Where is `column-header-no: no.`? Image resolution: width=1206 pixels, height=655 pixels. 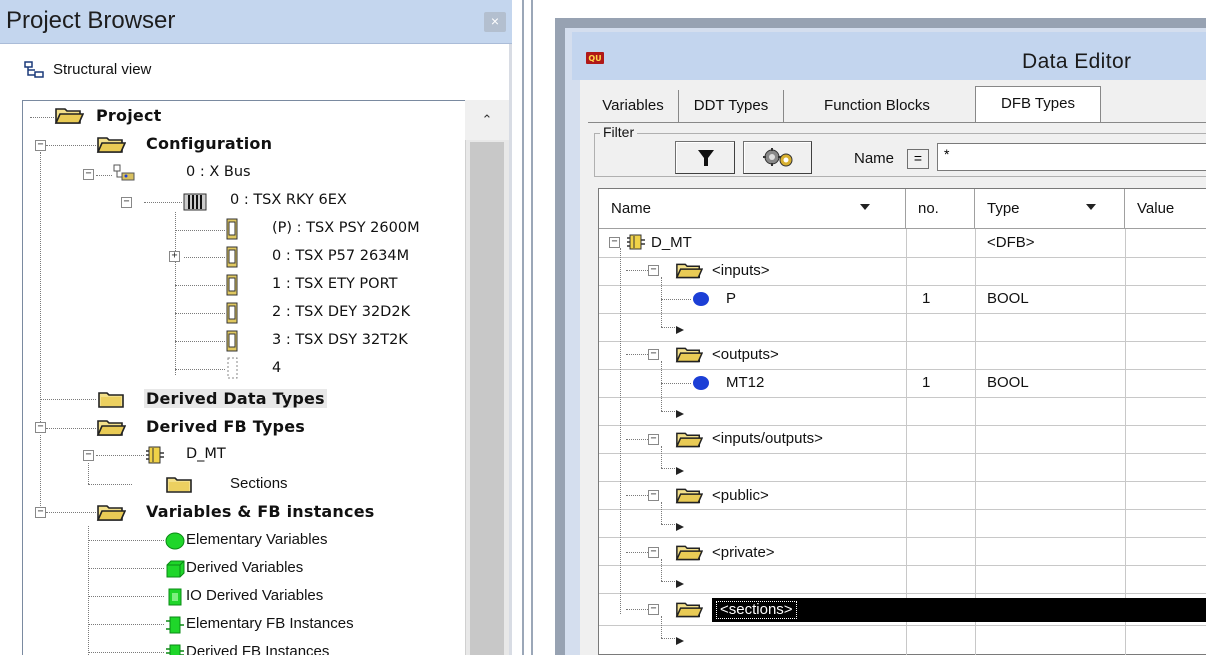 column-header-no: no. is located at coordinates (940, 209).